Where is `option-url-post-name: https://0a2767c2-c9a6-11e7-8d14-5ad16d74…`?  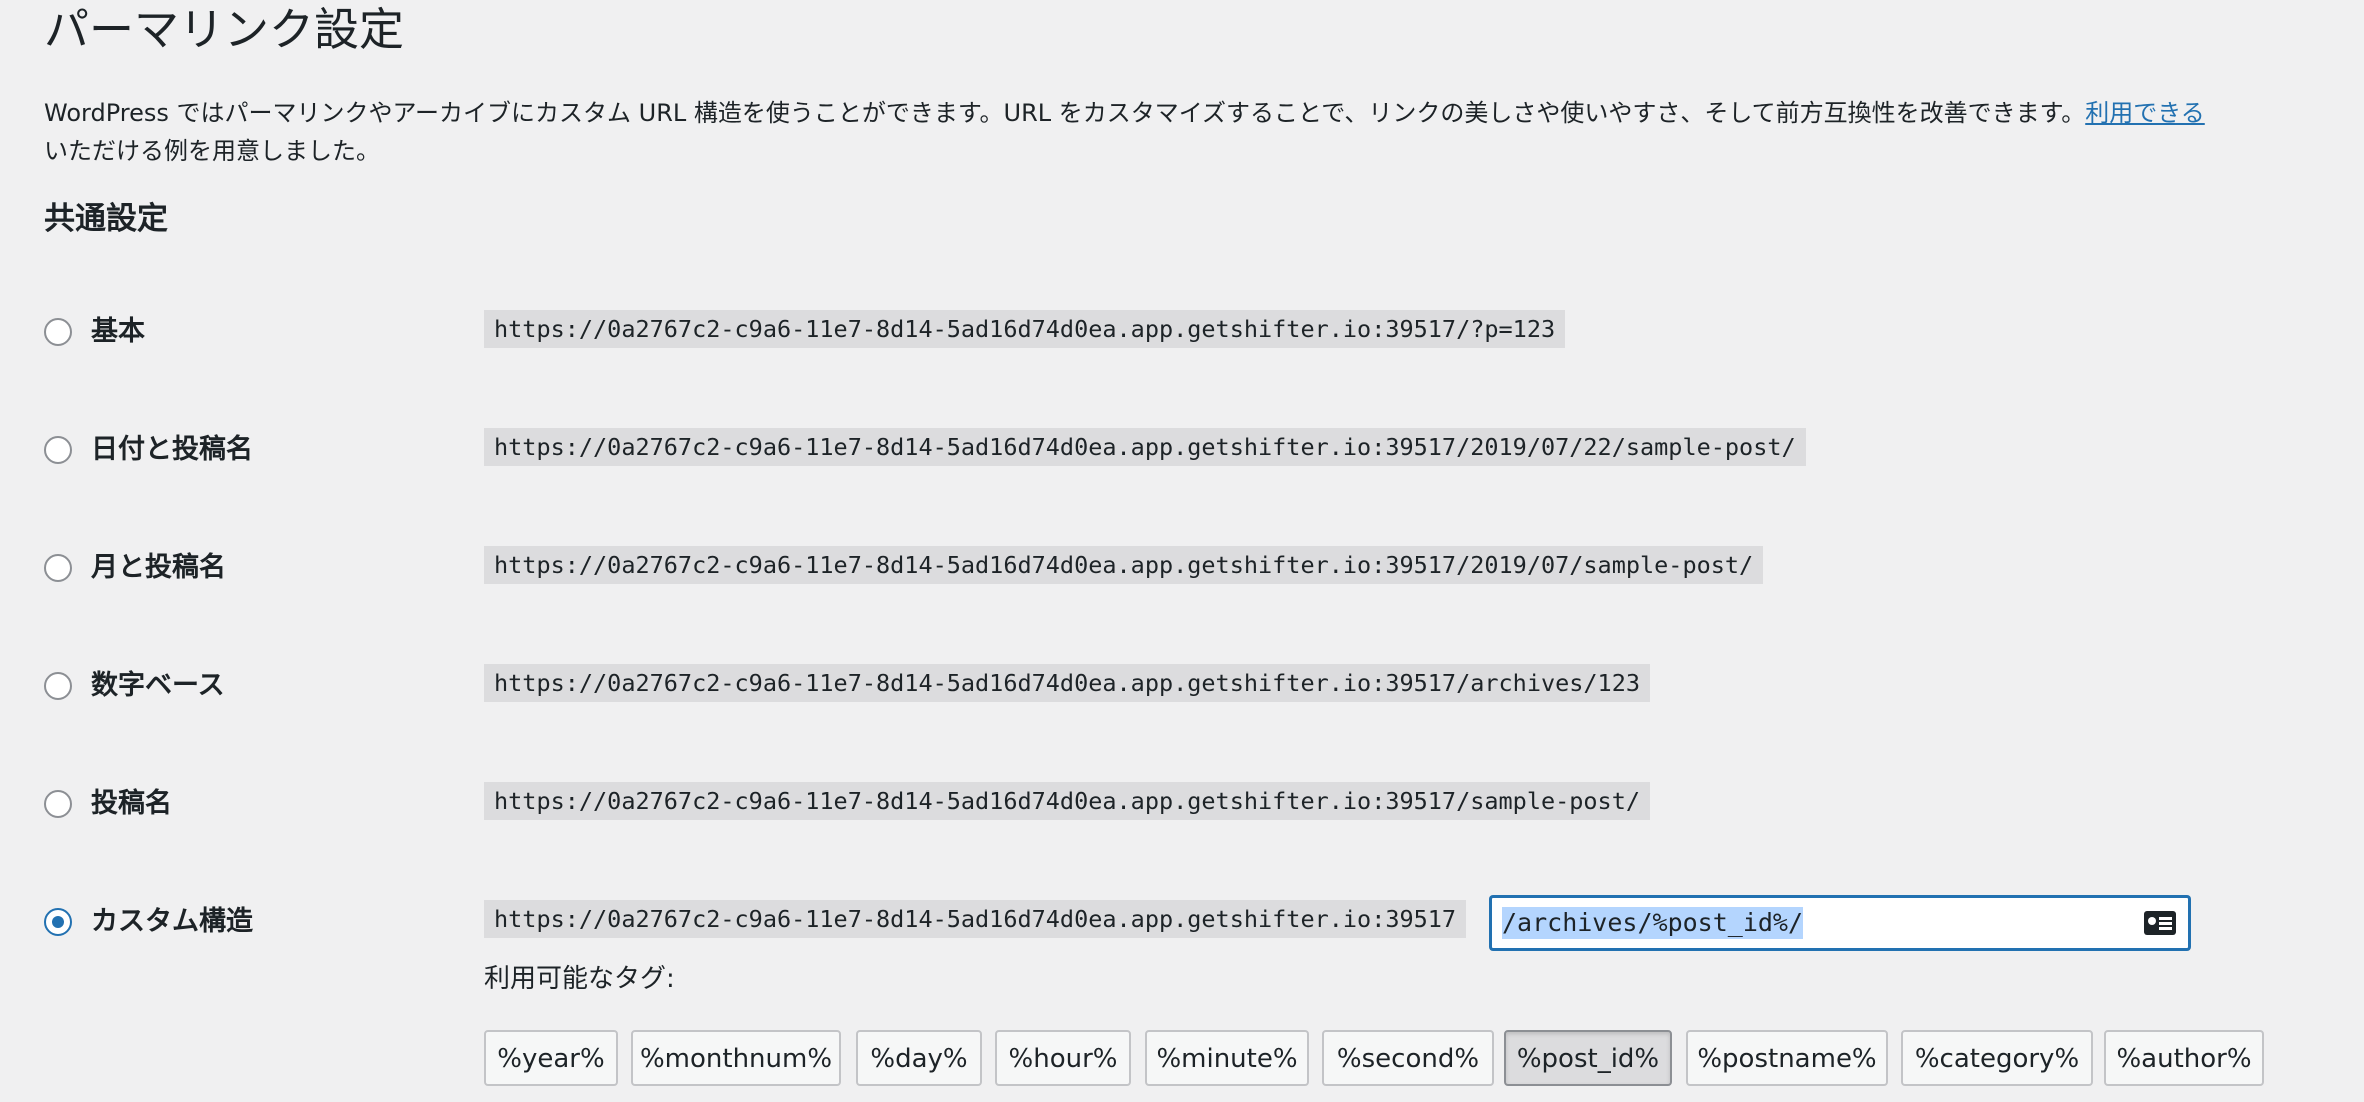
option-url-post-name: https://0a2767c2-c9a6-11e7-8d14-5ad16d74… is located at coordinates (1067, 801).